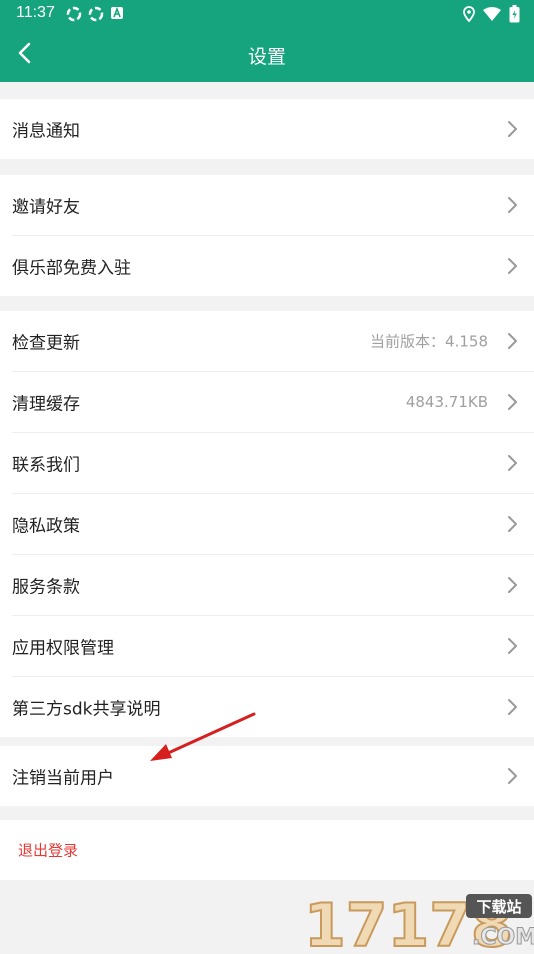 This screenshot has width=534, height=954. What do you see at coordinates (46, 131) in the screenshot?
I see `settings-item-label: 消息通知` at bounding box center [46, 131].